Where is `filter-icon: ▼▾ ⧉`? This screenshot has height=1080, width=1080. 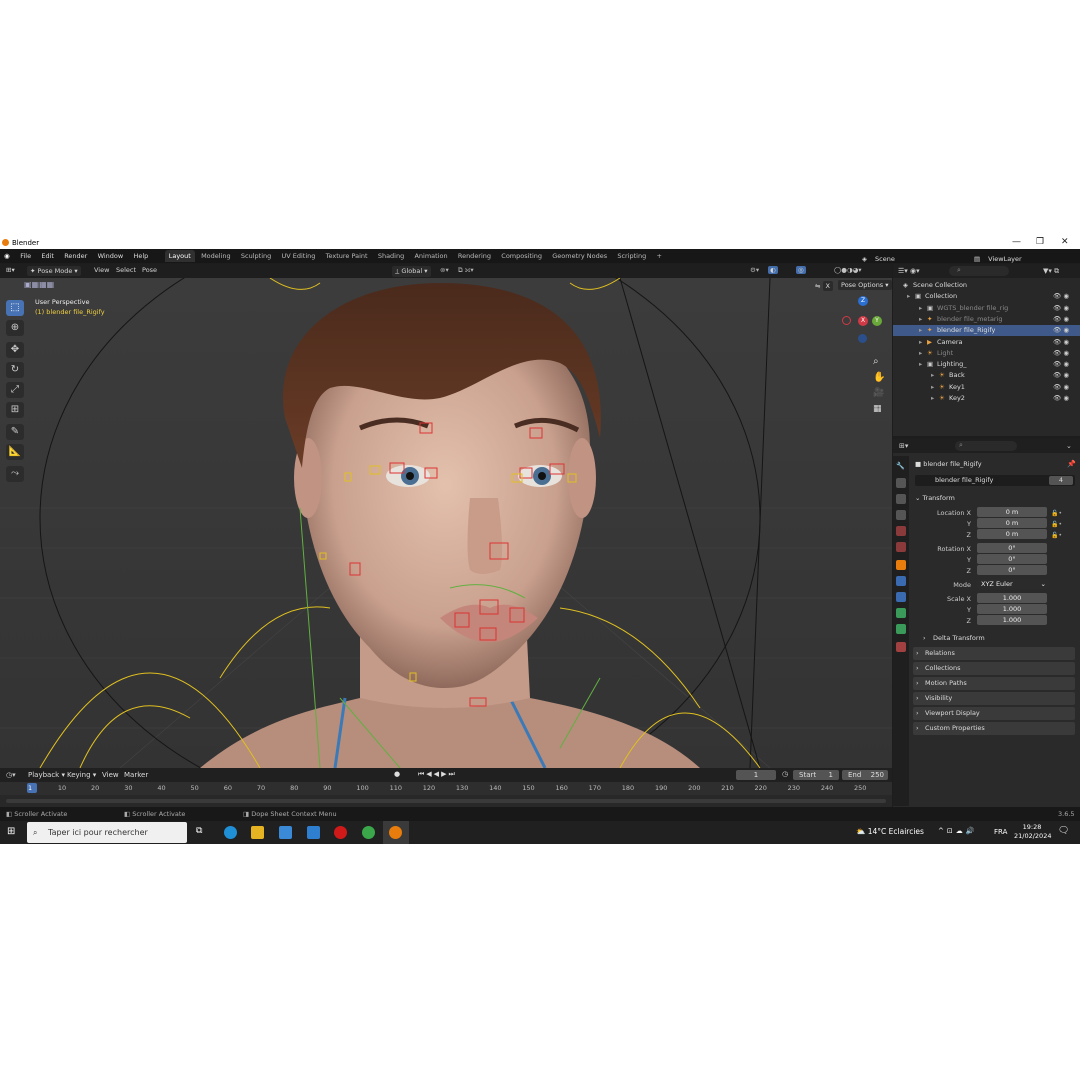 filter-icon: ▼▾ ⧉ is located at coordinates (1051, 271).